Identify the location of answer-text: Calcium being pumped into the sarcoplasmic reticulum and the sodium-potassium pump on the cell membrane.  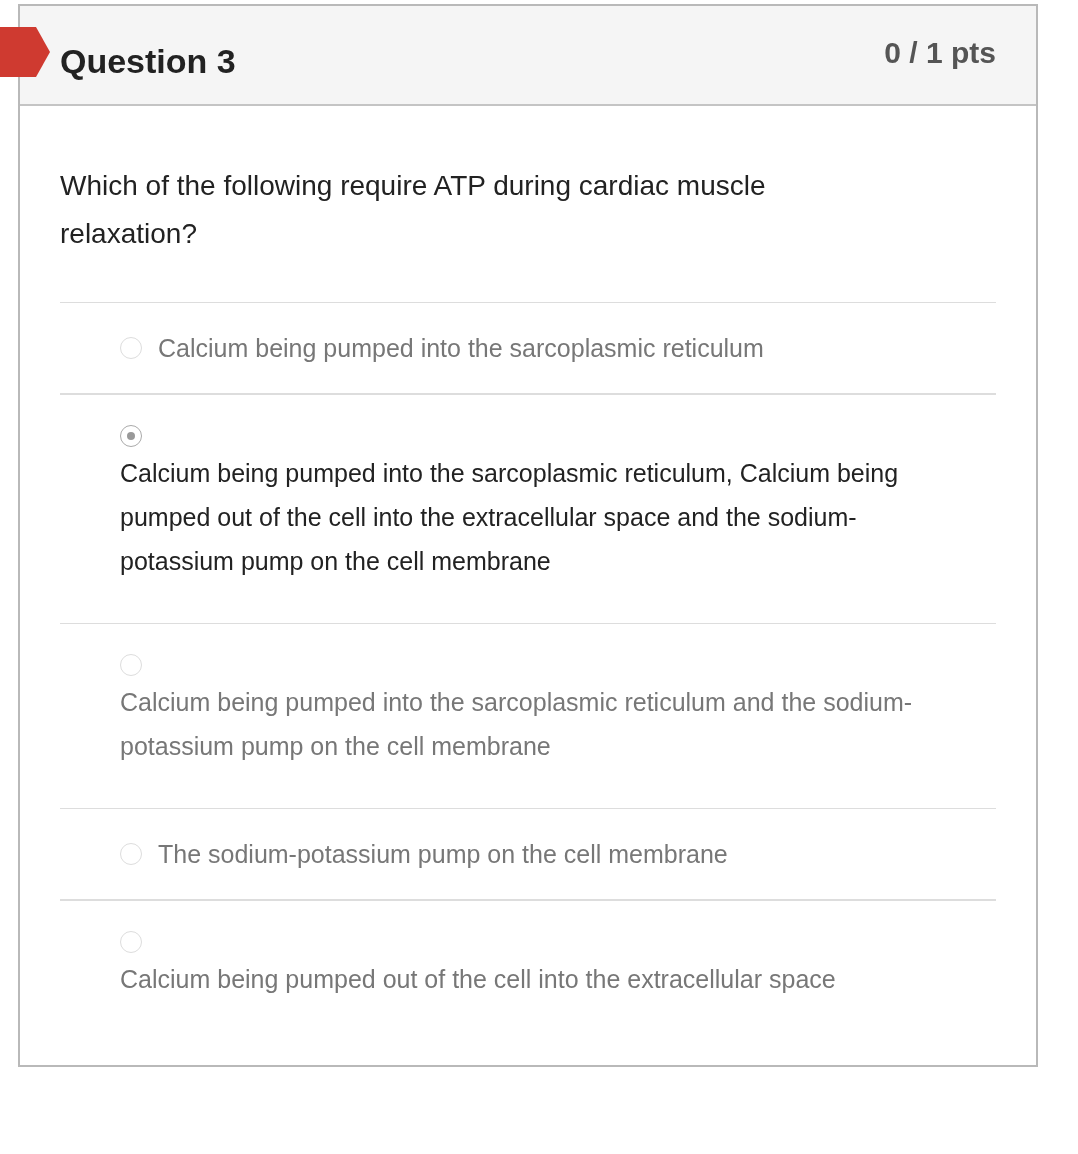
(517, 724).